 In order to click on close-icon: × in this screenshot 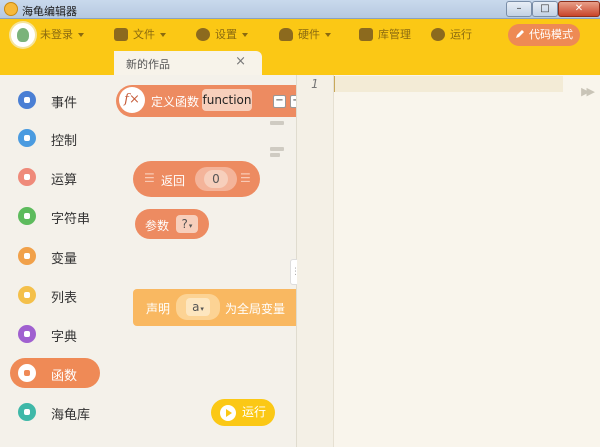, I will do `click(240, 62)`.